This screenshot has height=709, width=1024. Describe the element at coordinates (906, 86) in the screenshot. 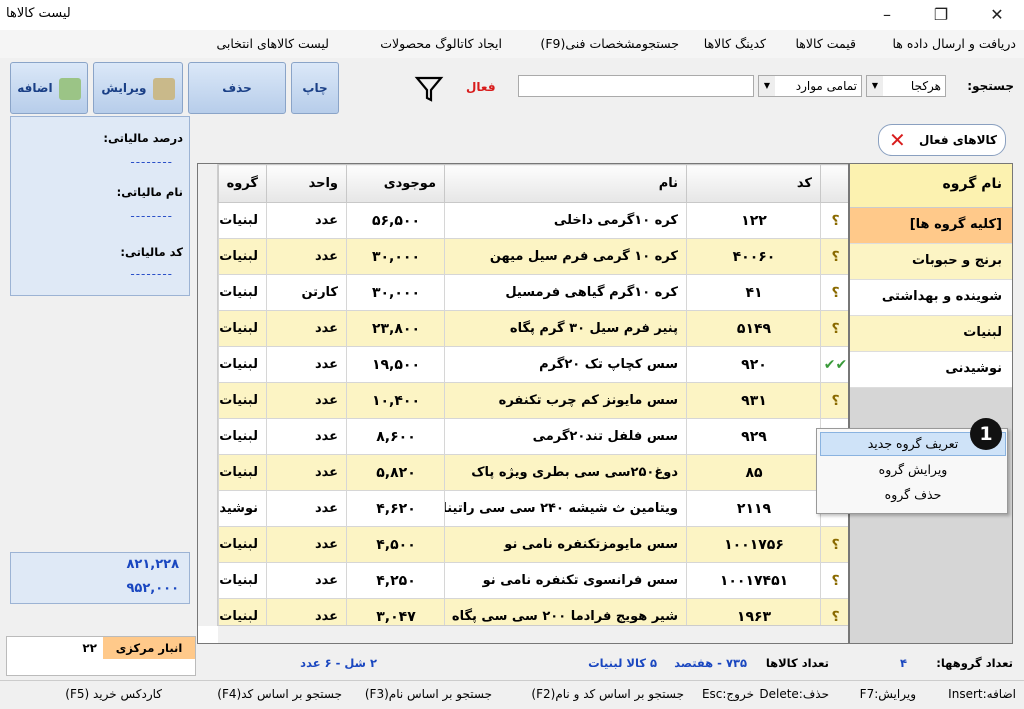

I see `search-field-select: هرکجا ▼` at that location.